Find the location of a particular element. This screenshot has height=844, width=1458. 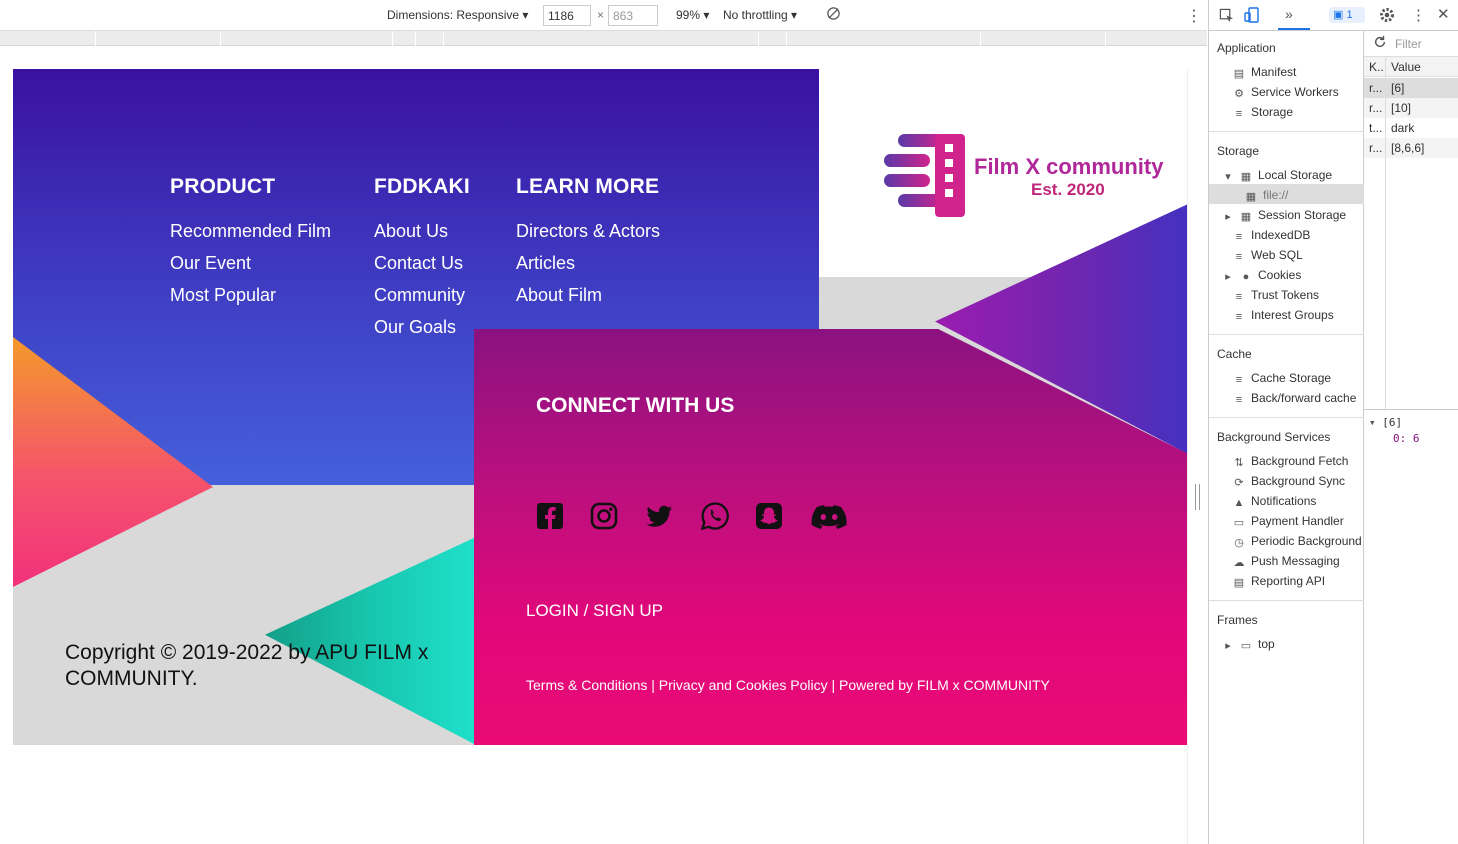

sidebar-item-cache-storage: ≡ Cache Storage is located at coordinates (1282, 378).